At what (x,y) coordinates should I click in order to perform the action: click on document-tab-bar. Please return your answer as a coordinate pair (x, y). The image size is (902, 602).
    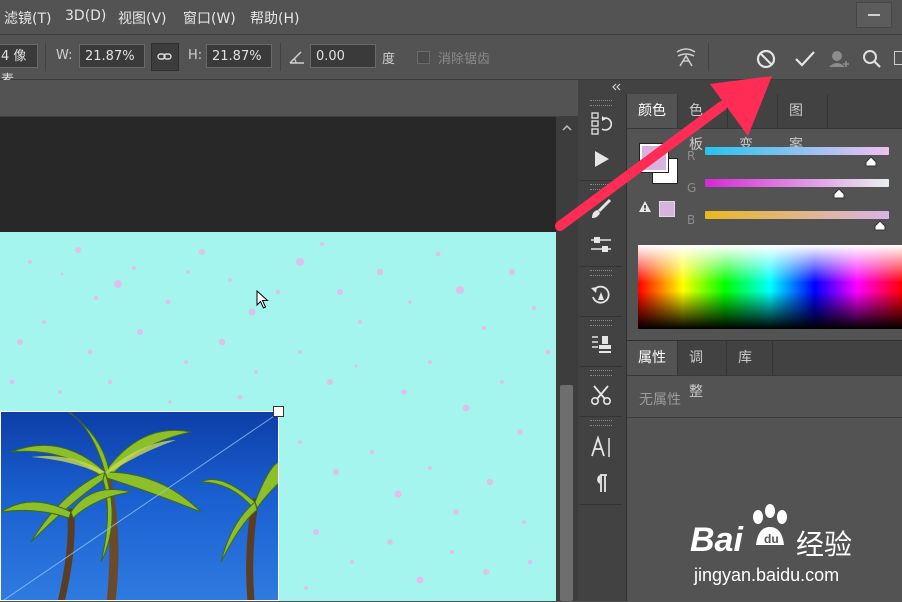
    Looking at the image, I should click on (289, 98).